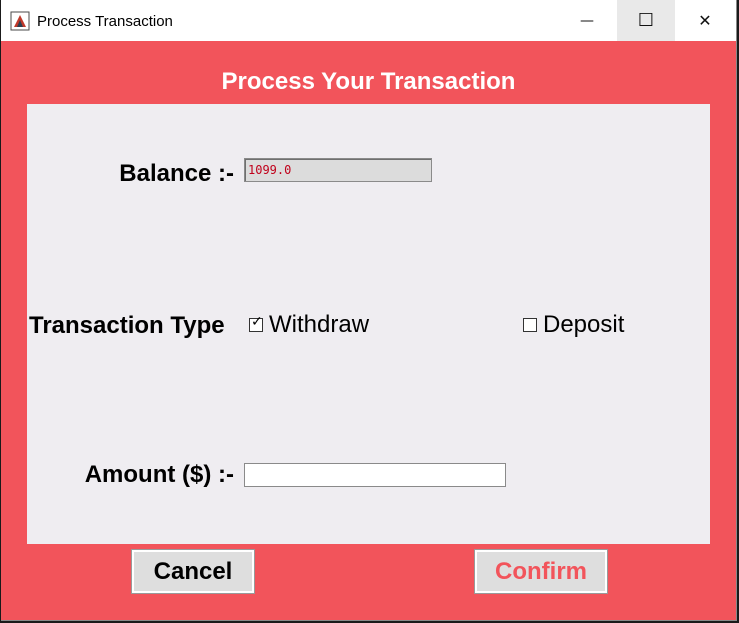  I want to click on balance-field: 1099.0, so click(338, 170).